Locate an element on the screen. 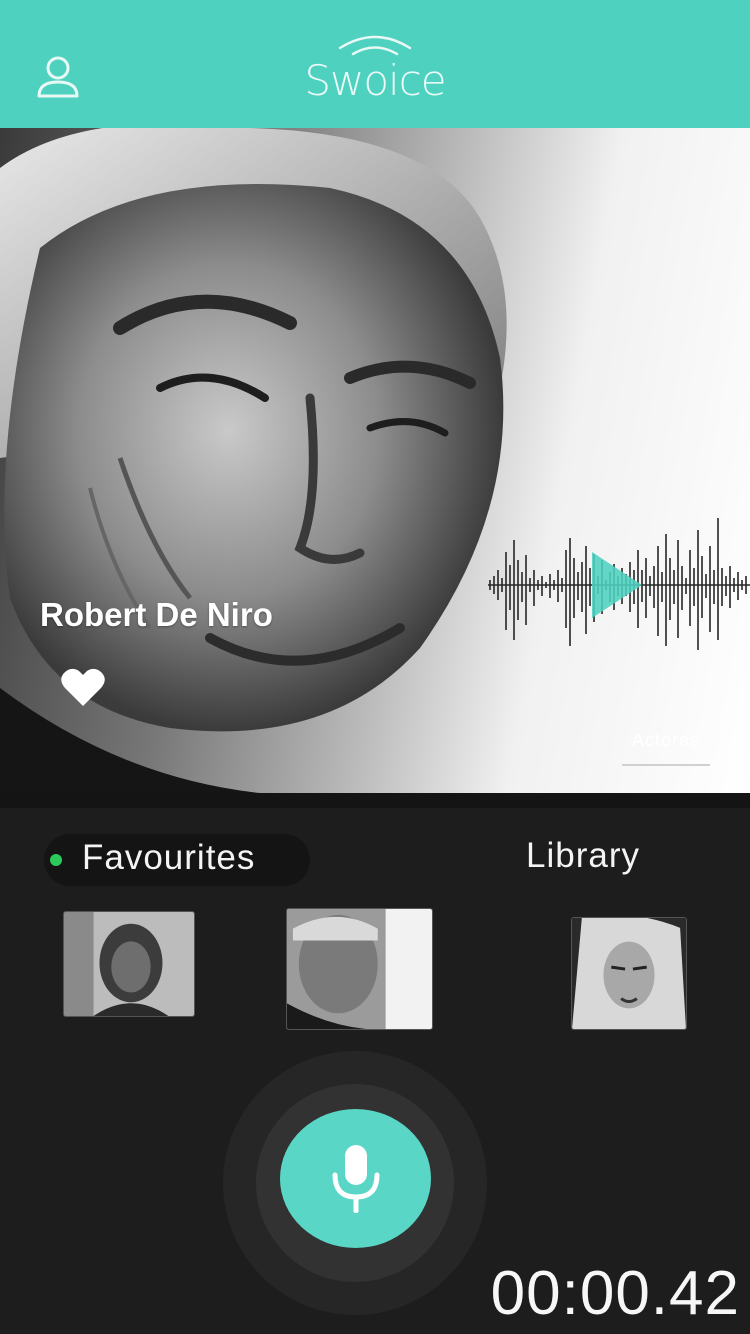 This screenshot has width=750, height=1334. user-icon is located at coordinates (58, 77).